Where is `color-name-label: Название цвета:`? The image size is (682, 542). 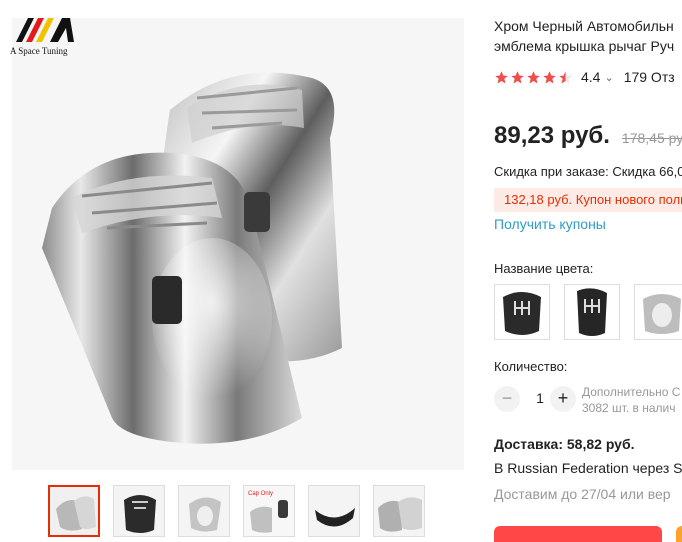 color-name-label: Название цвета: is located at coordinates (544, 268).